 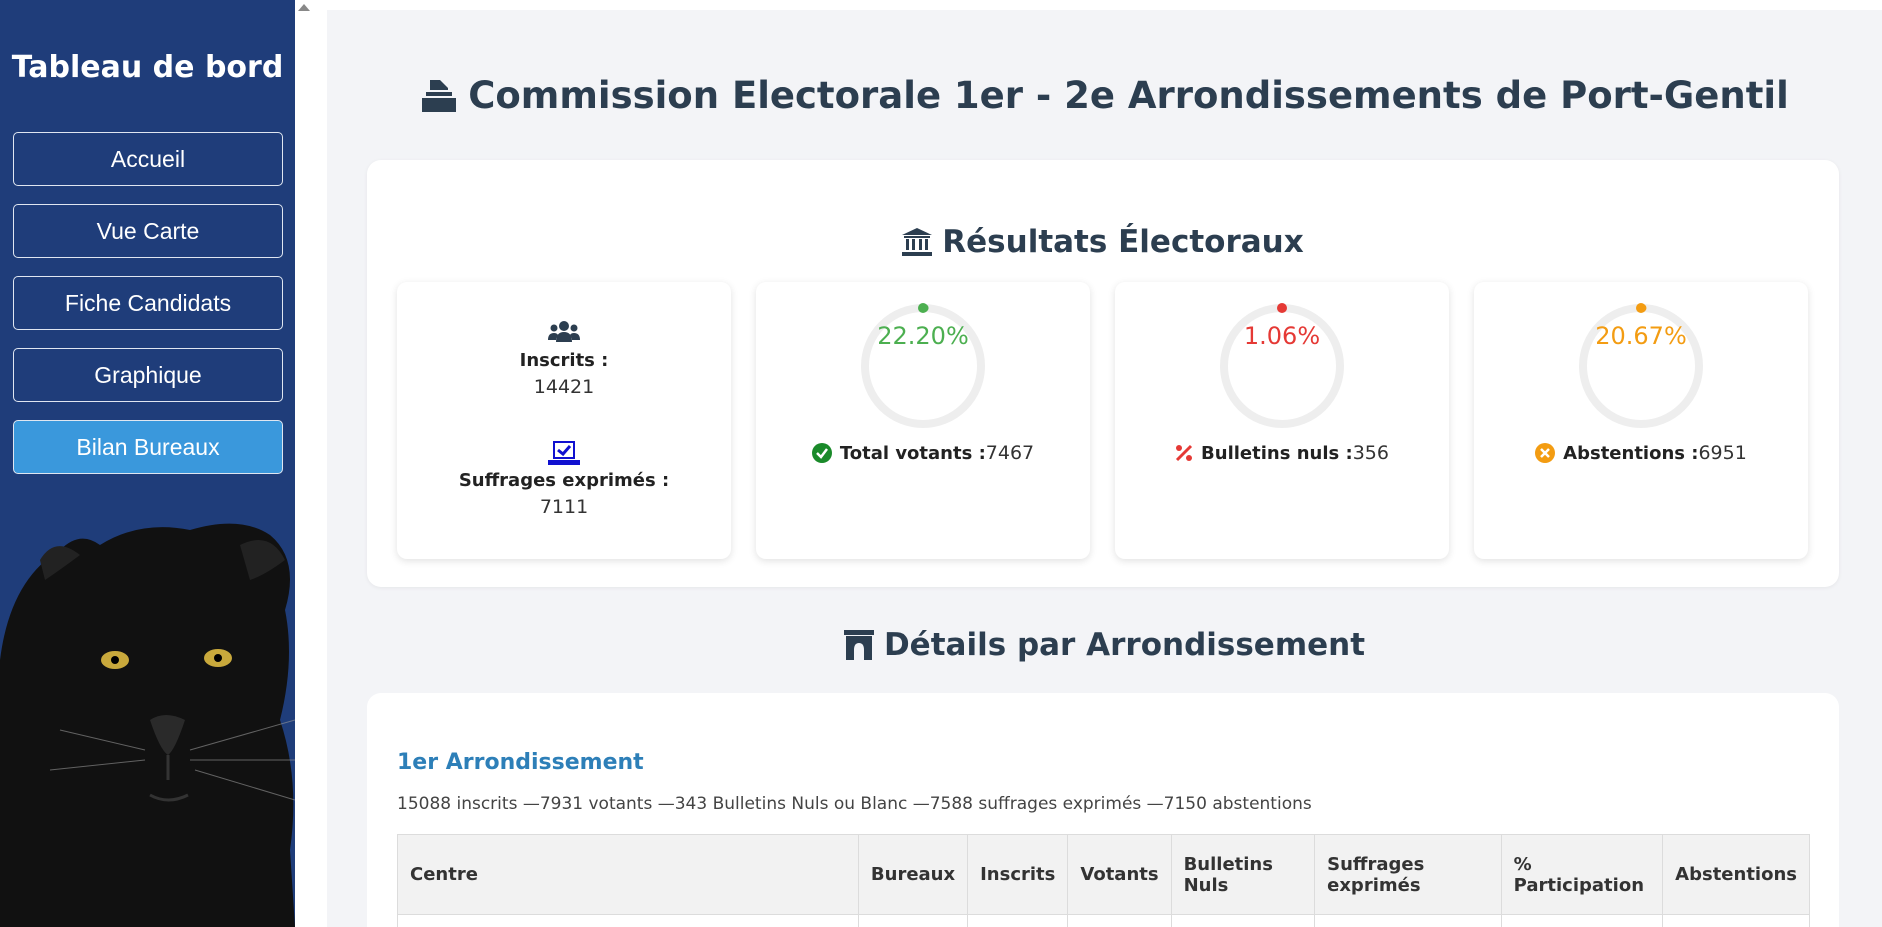 I want to click on nav-accueil-button: Accueil, so click(x=148, y=159).